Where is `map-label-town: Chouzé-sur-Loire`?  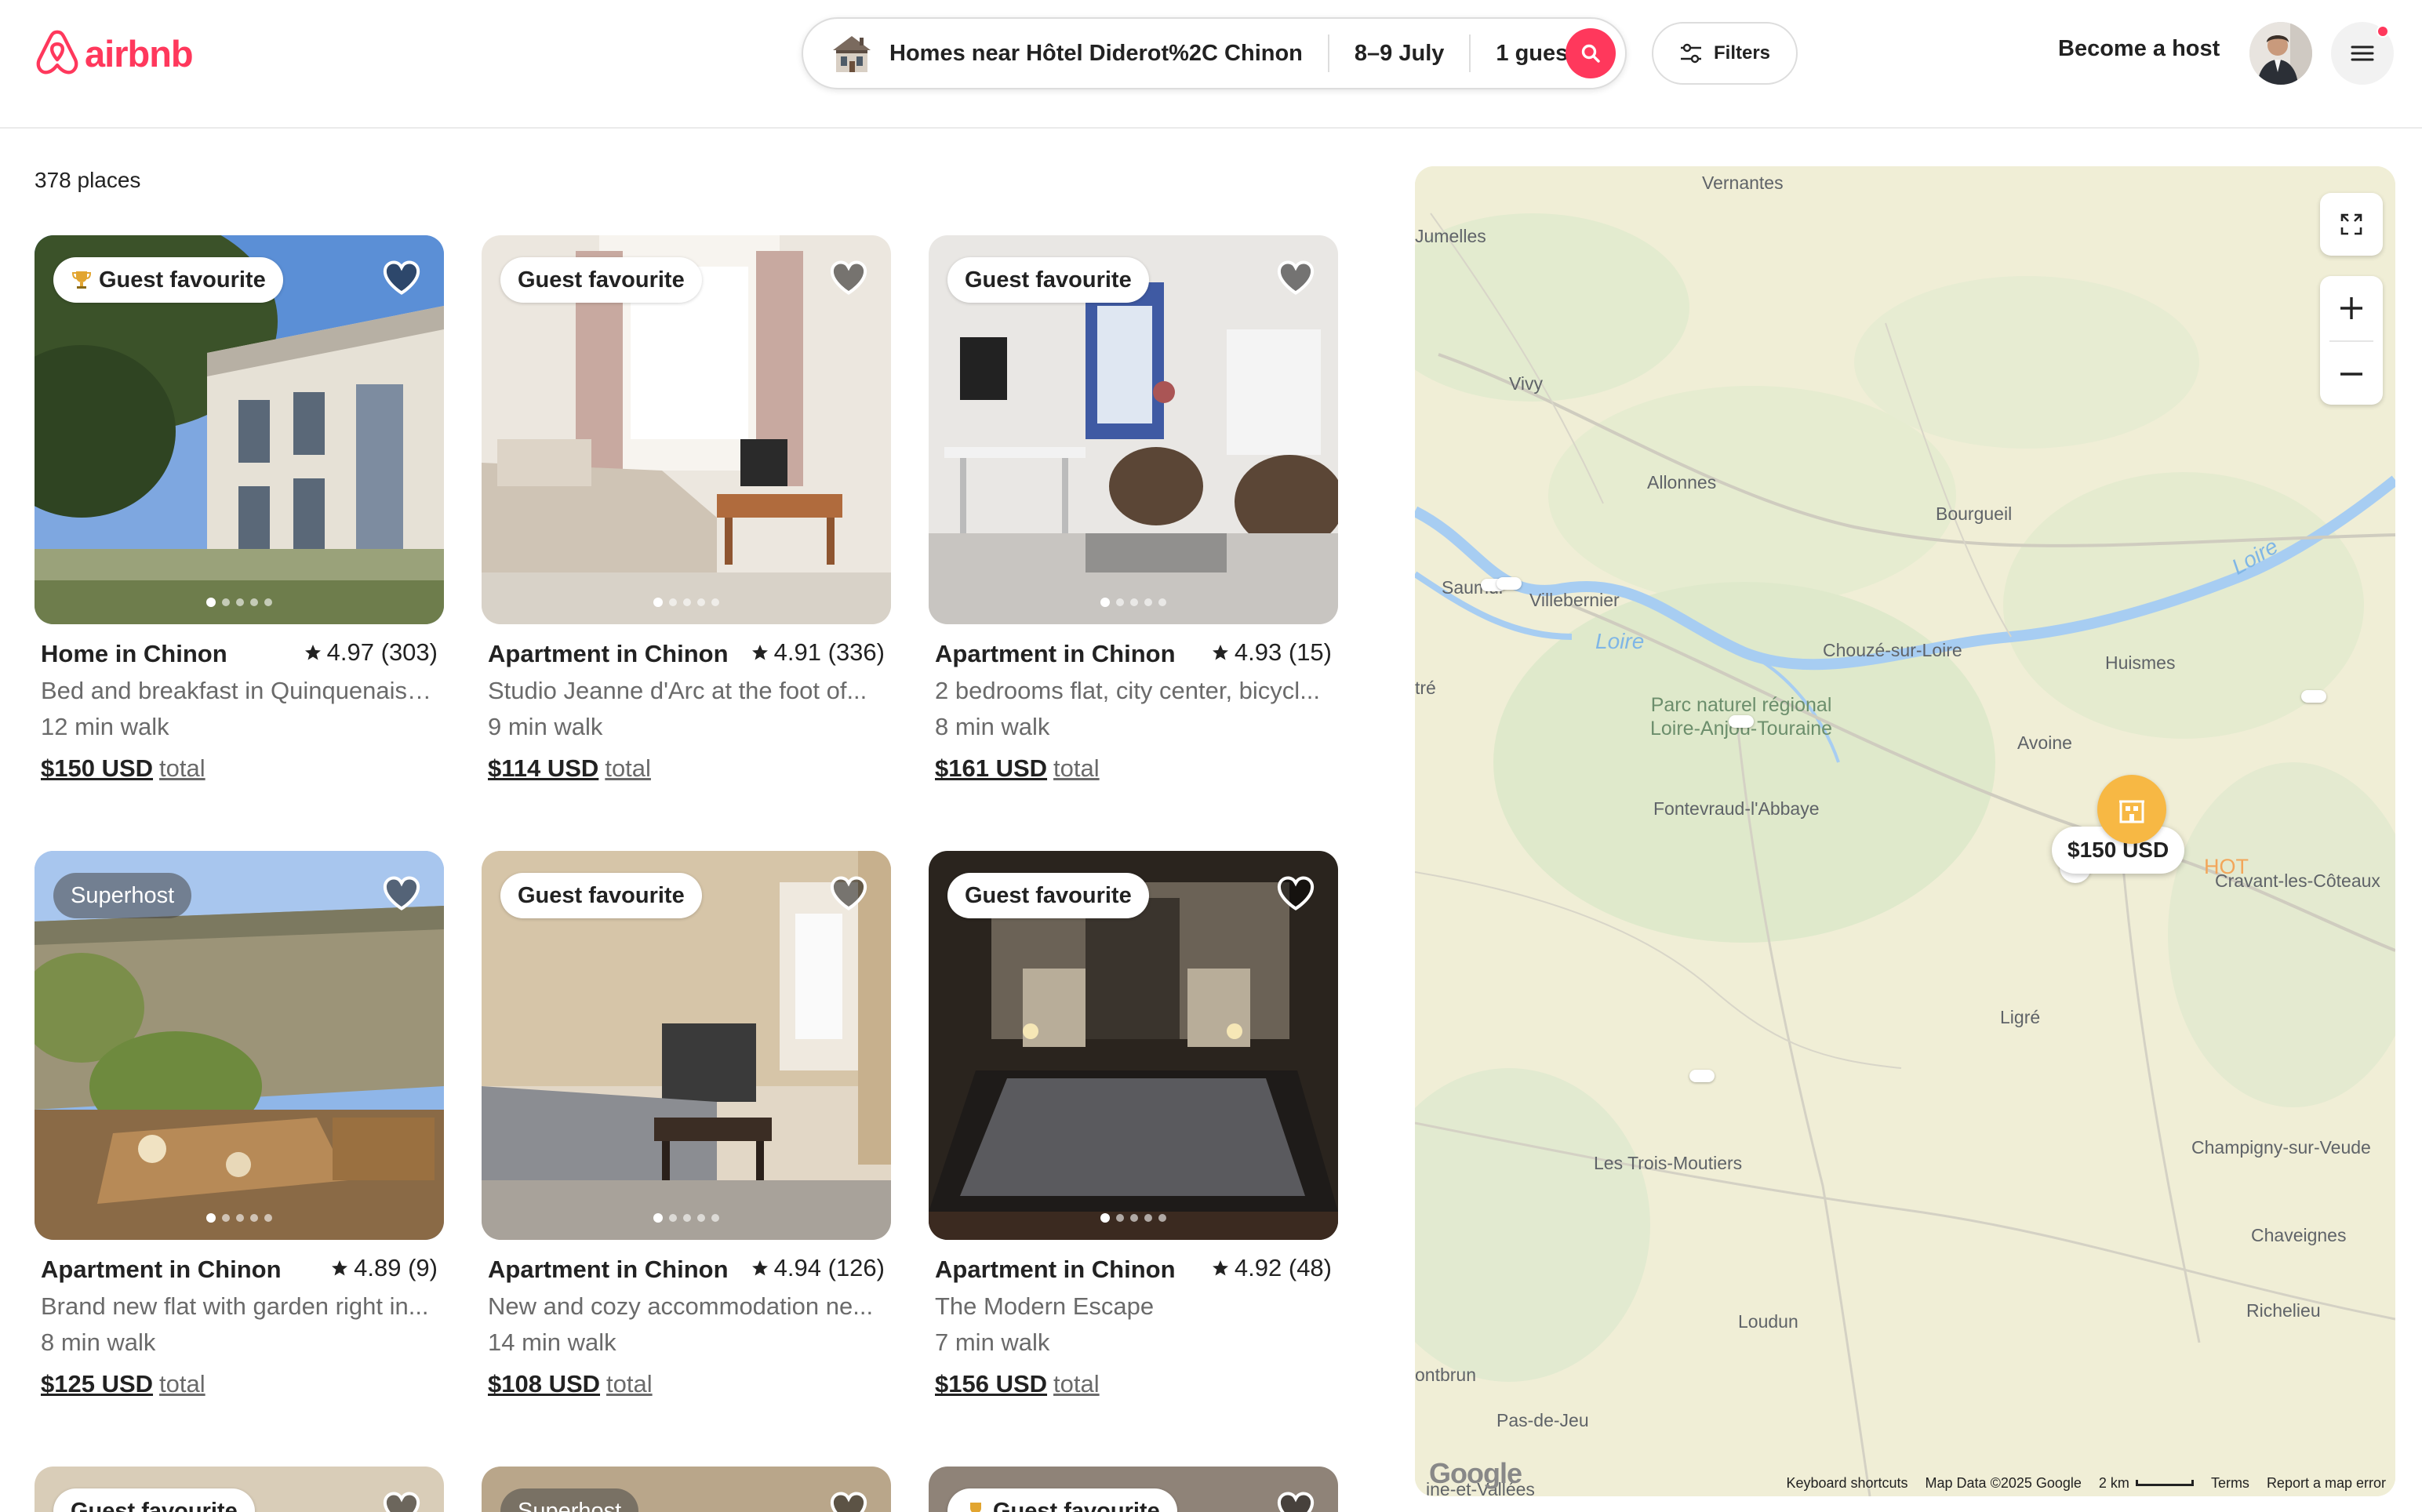
map-label-town: Chouzé-sur-Loire is located at coordinates (1892, 650).